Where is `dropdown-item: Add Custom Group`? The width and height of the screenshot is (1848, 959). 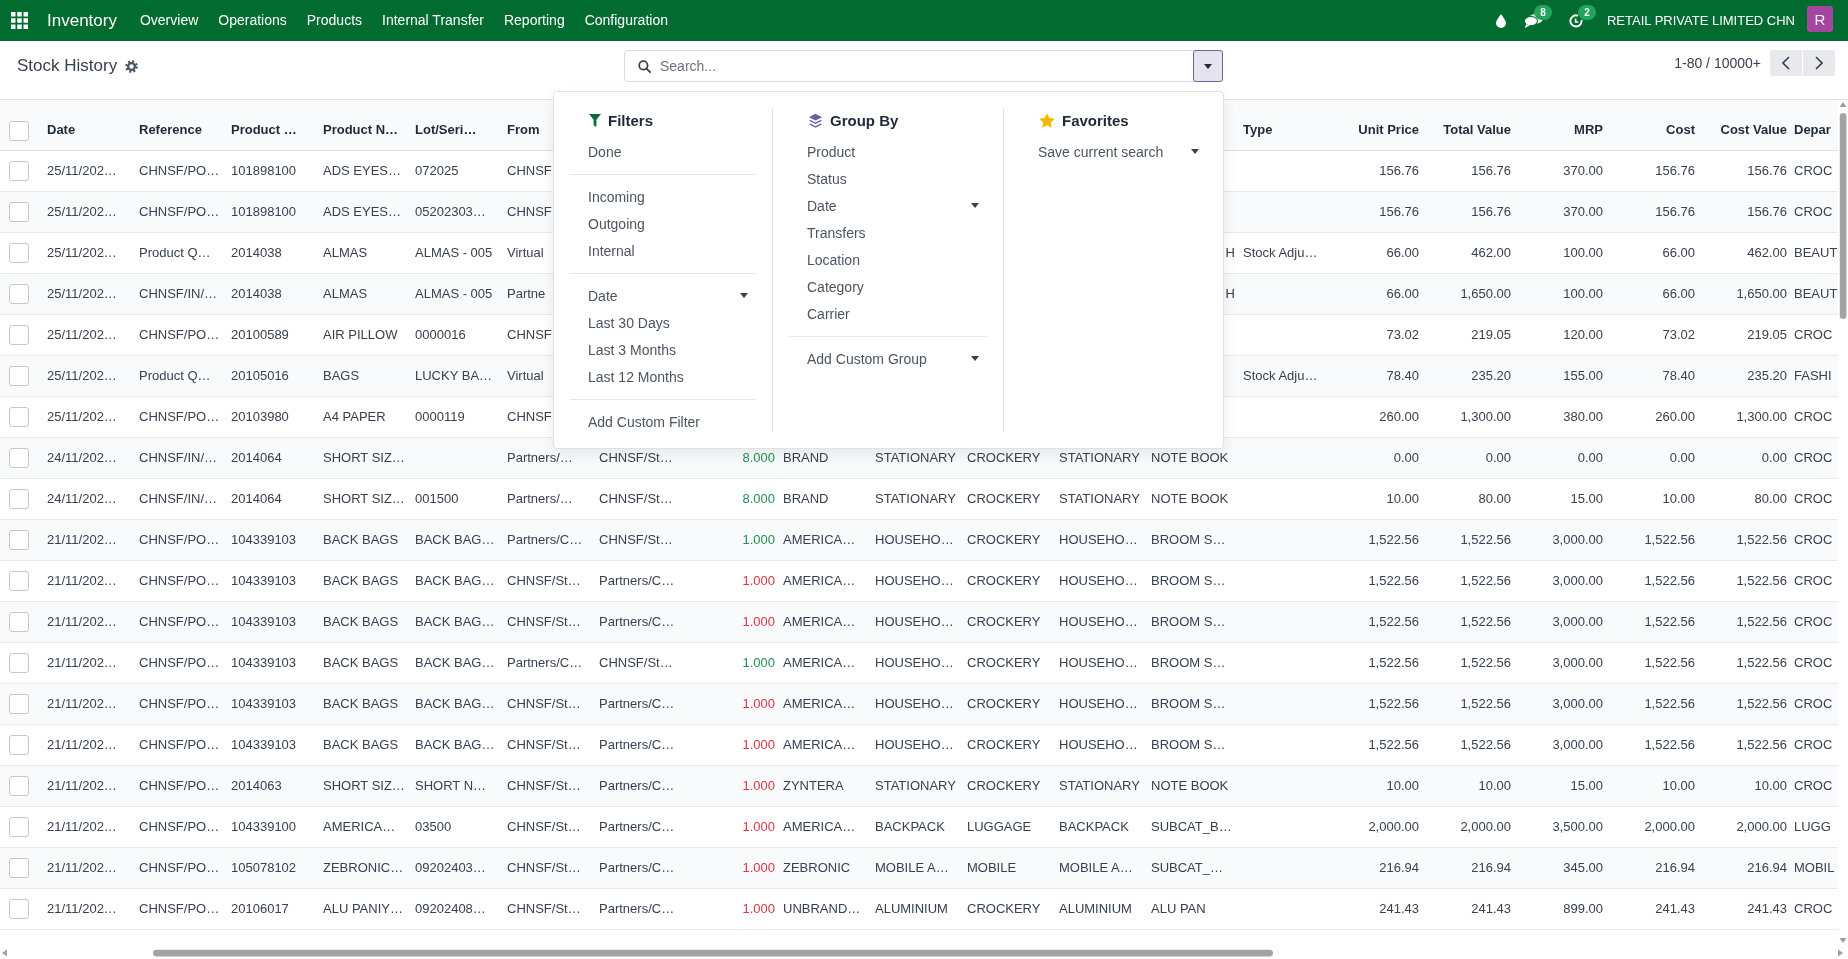
dropdown-item: Add Custom Group is located at coordinates (888, 358).